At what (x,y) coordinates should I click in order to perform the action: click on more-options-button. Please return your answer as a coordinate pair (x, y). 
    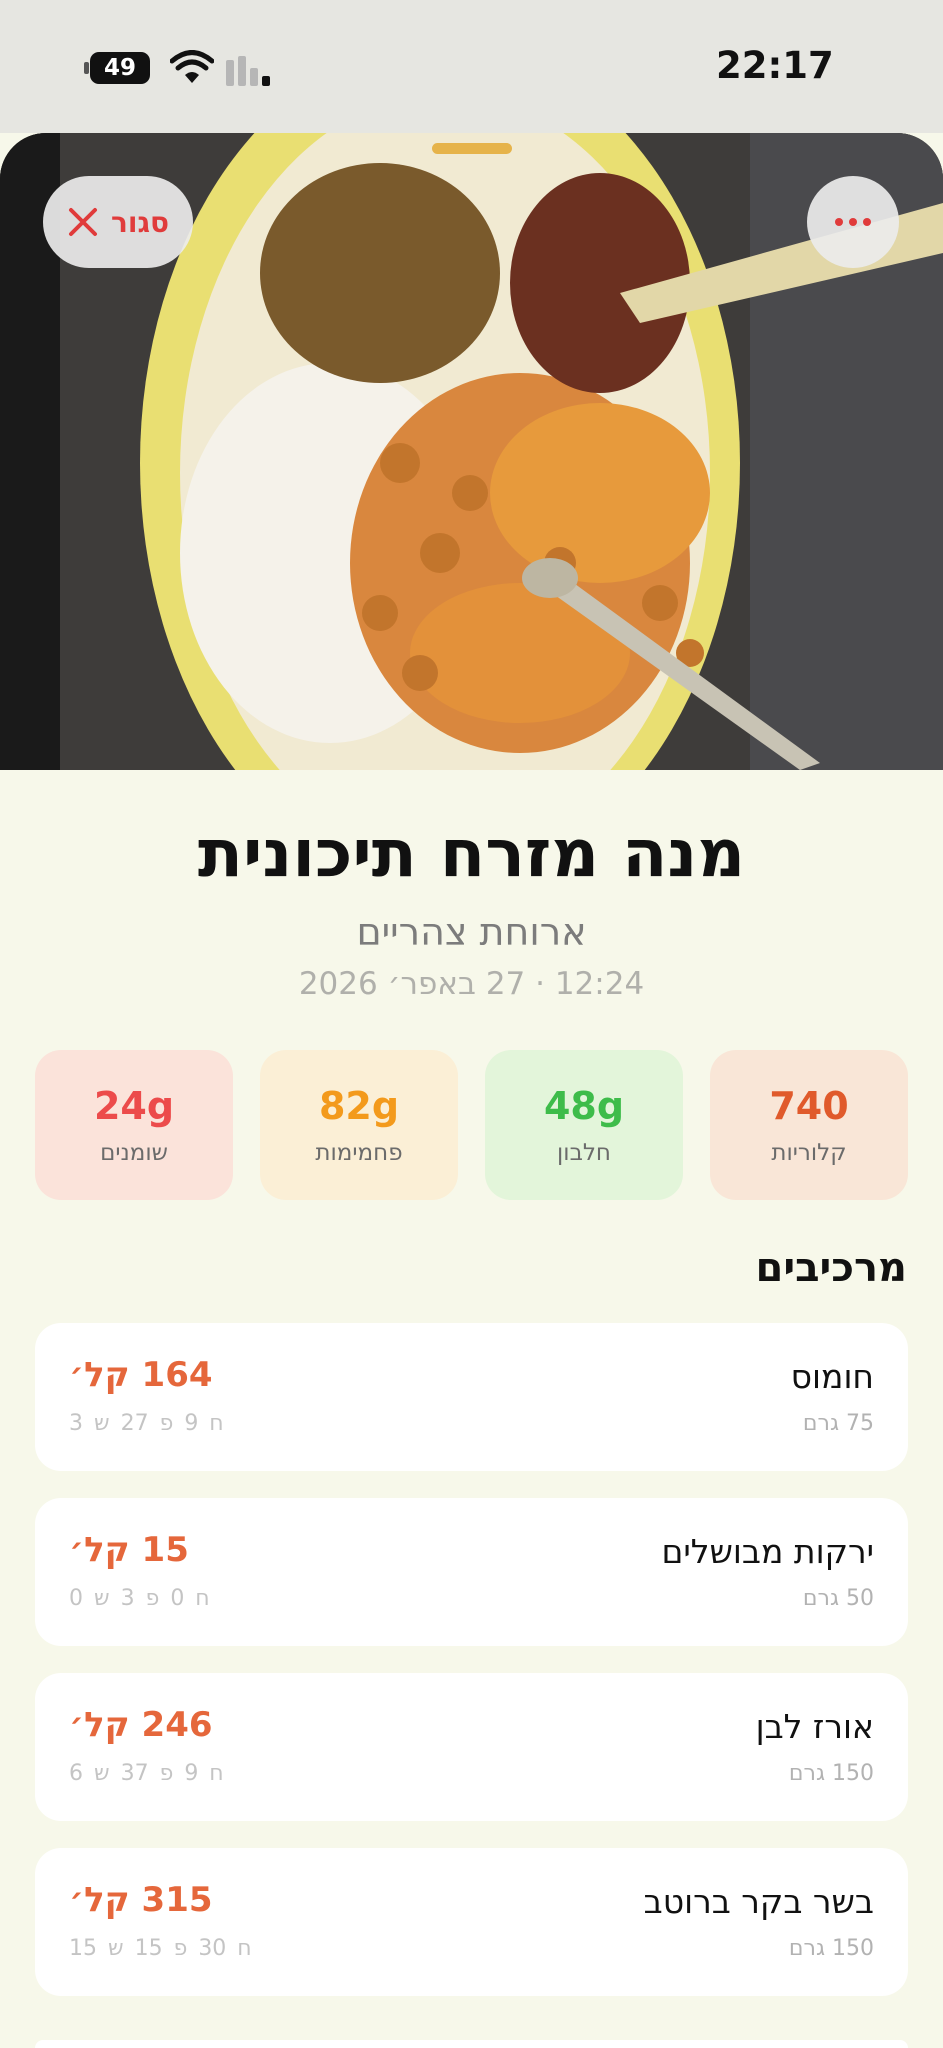
    Looking at the image, I should click on (853, 222).